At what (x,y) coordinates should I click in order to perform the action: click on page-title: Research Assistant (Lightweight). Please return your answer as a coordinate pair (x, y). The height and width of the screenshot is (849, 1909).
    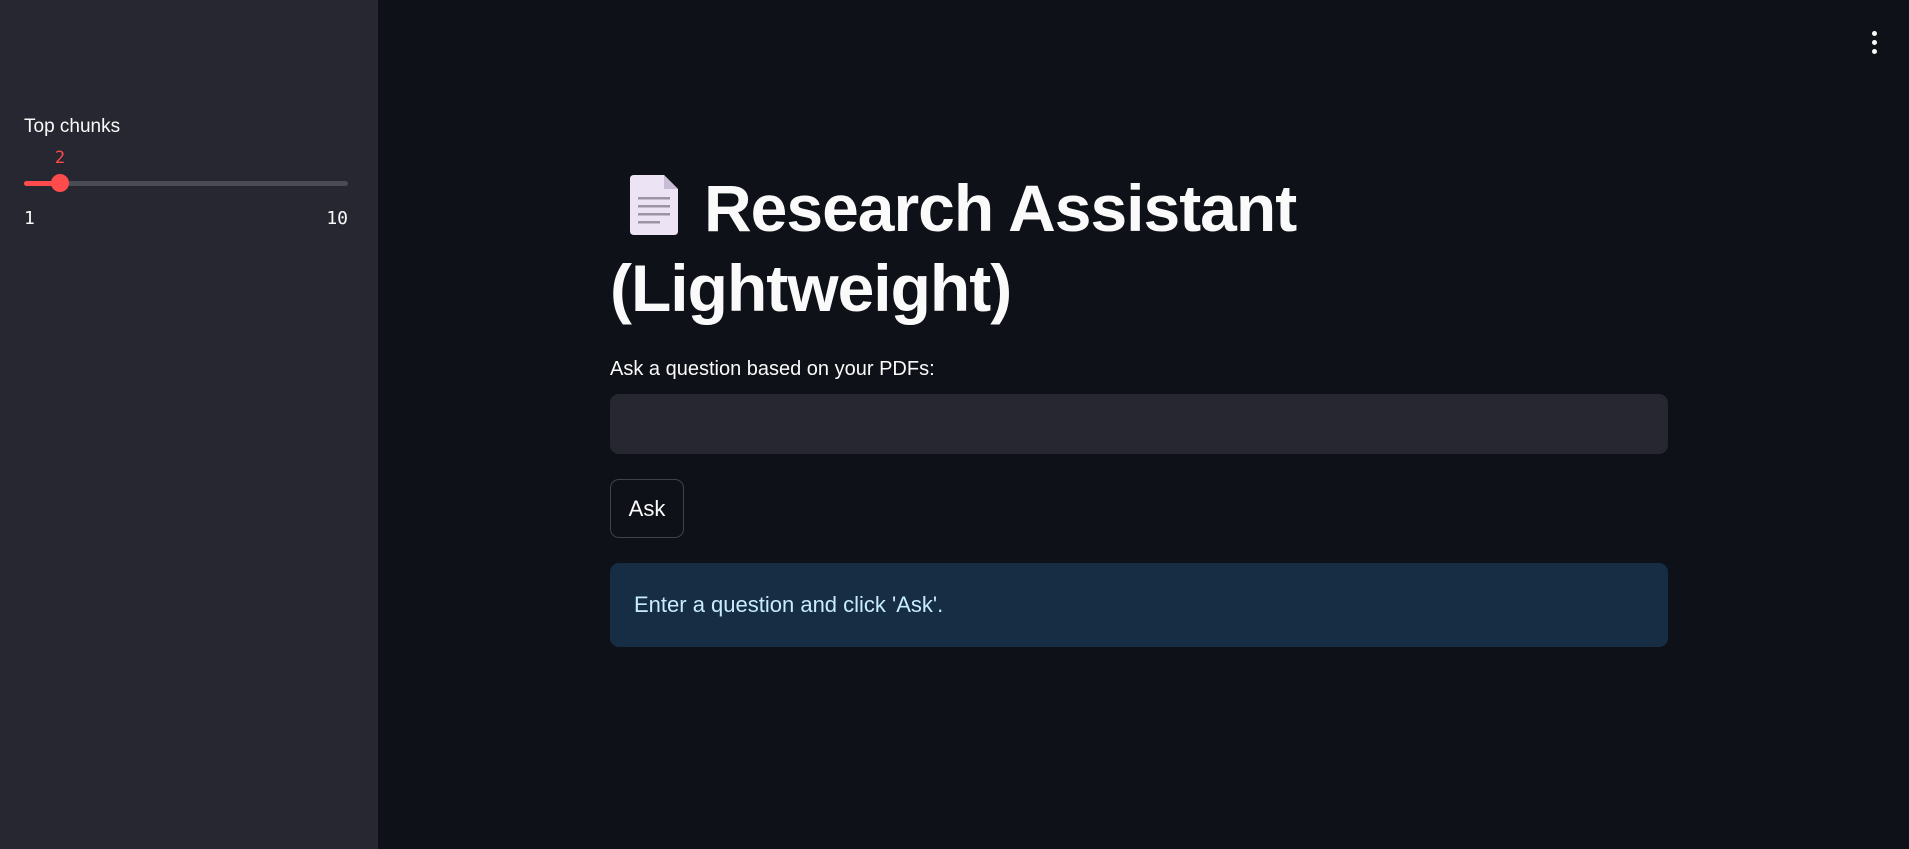
    Looking at the image, I should click on (1139, 248).